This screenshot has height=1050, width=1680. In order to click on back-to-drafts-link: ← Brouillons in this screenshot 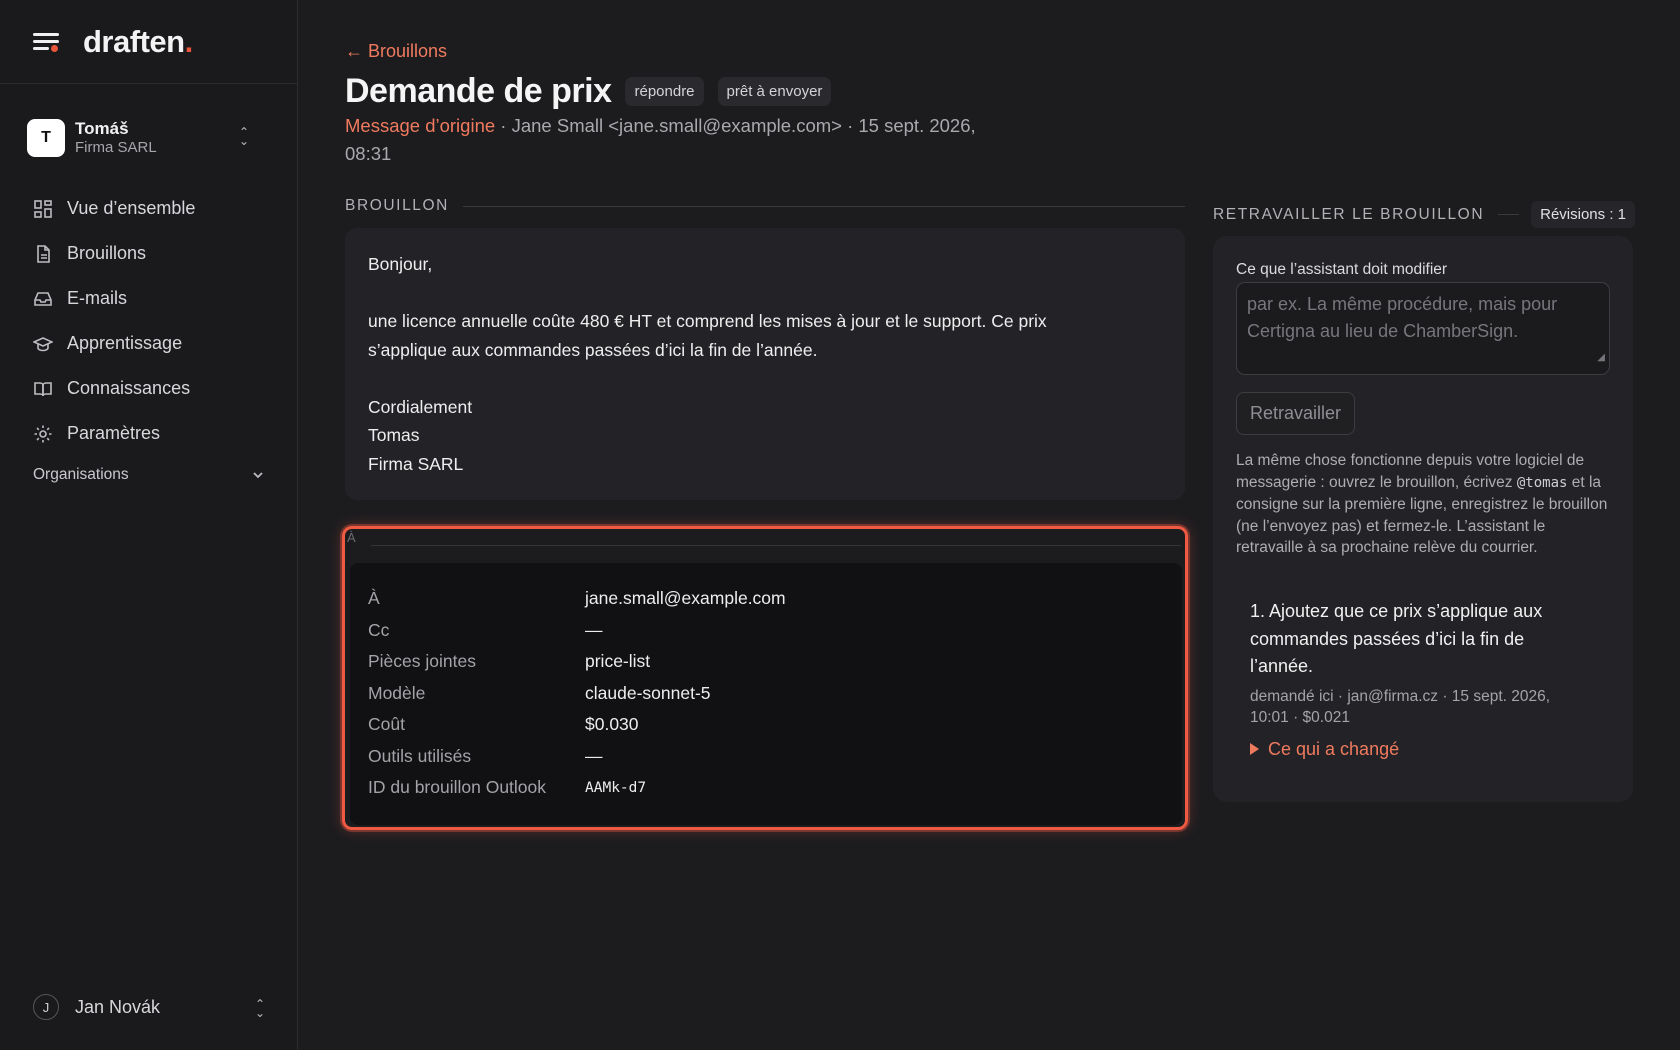, I will do `click(396, 51)`.